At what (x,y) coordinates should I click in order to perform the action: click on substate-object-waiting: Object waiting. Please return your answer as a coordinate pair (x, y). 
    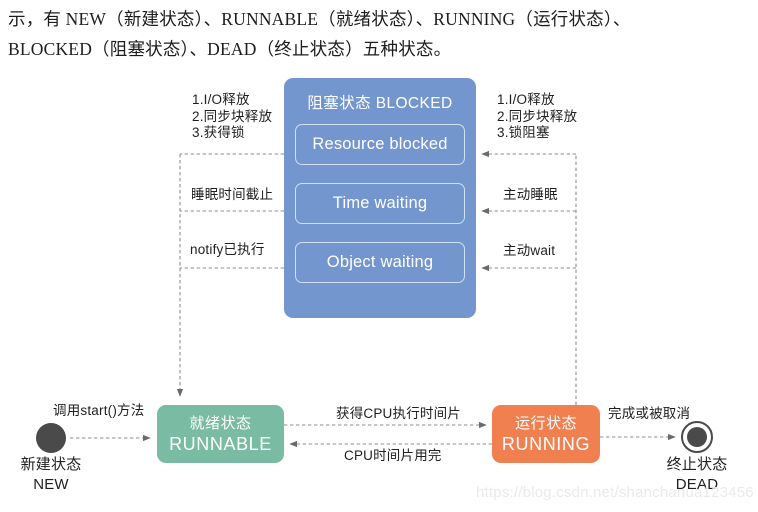
    Looking at the image, I should click on (380, 262).